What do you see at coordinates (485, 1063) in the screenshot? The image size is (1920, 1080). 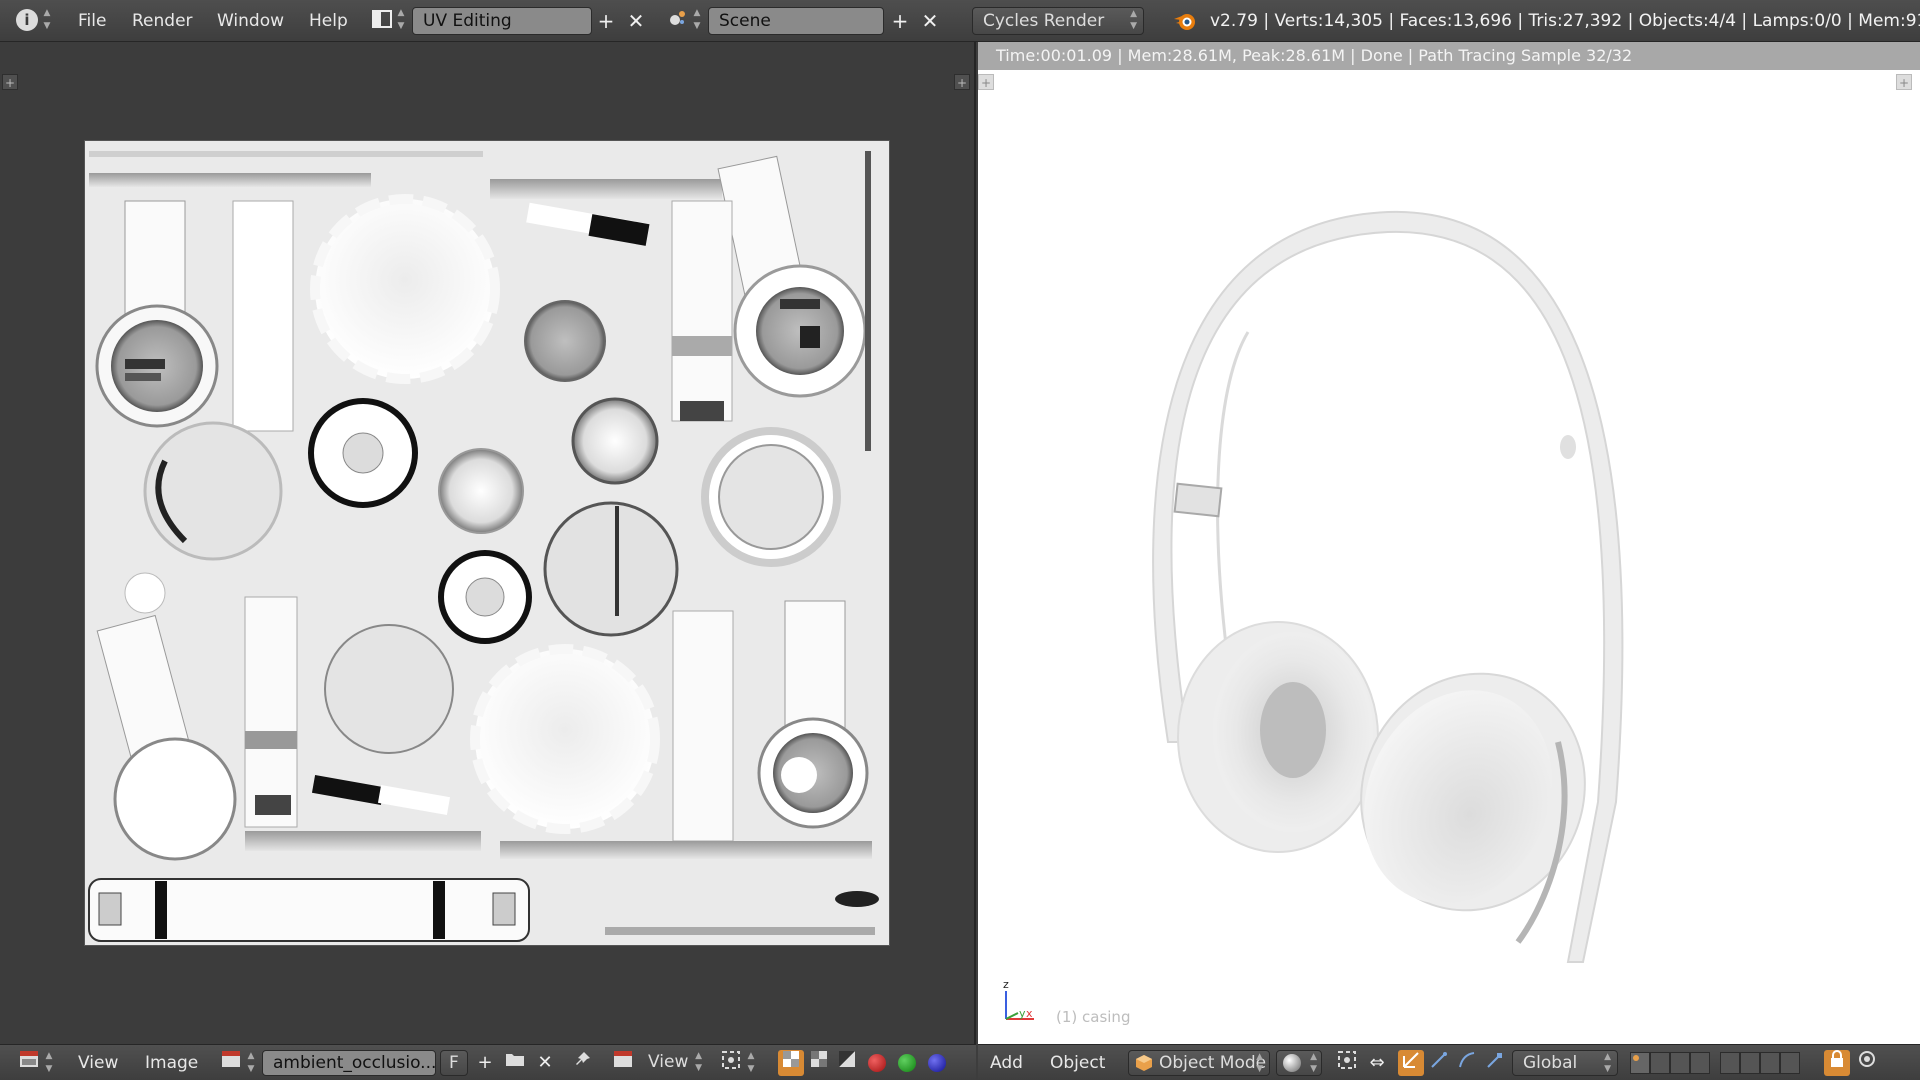 I see `new-image-button: +` at bounding box center [485, 1063].